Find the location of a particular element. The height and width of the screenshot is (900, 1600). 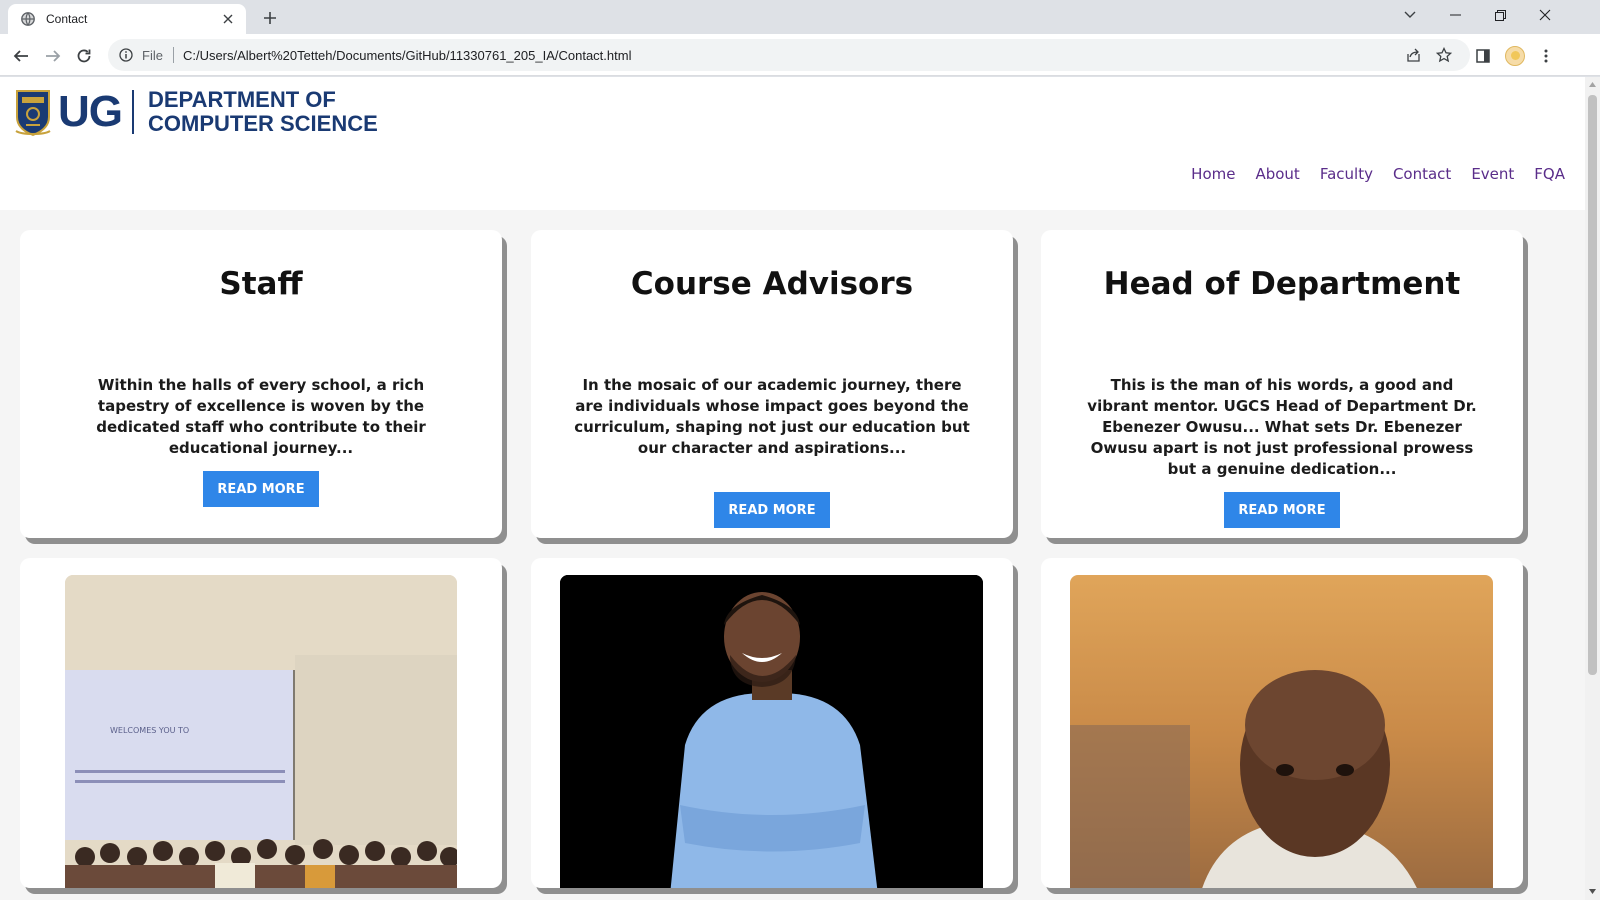

staff-photo-card: WELCOMES YOU TO is located at coordinates (261, 723).